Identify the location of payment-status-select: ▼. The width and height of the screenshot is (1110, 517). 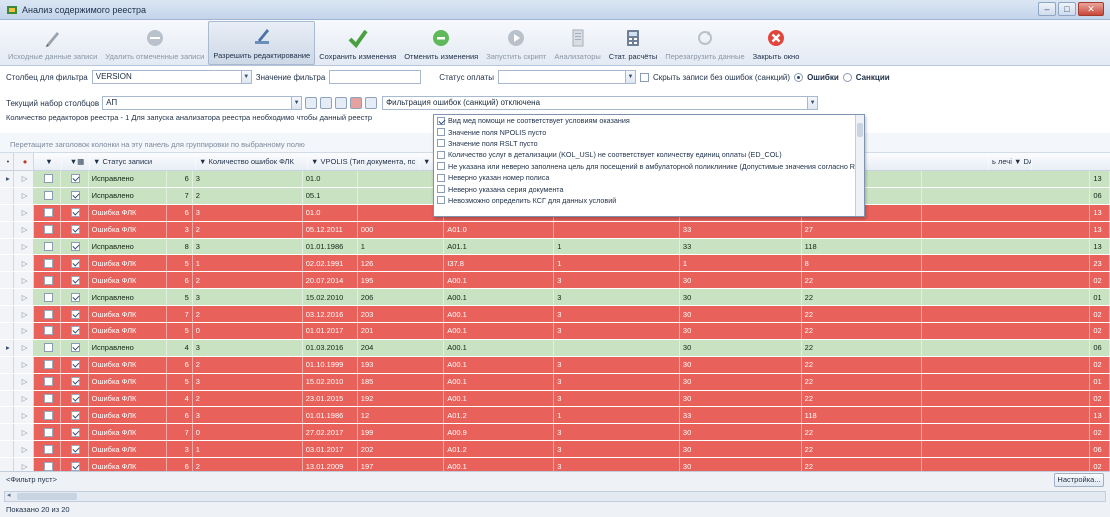
(566, 77).